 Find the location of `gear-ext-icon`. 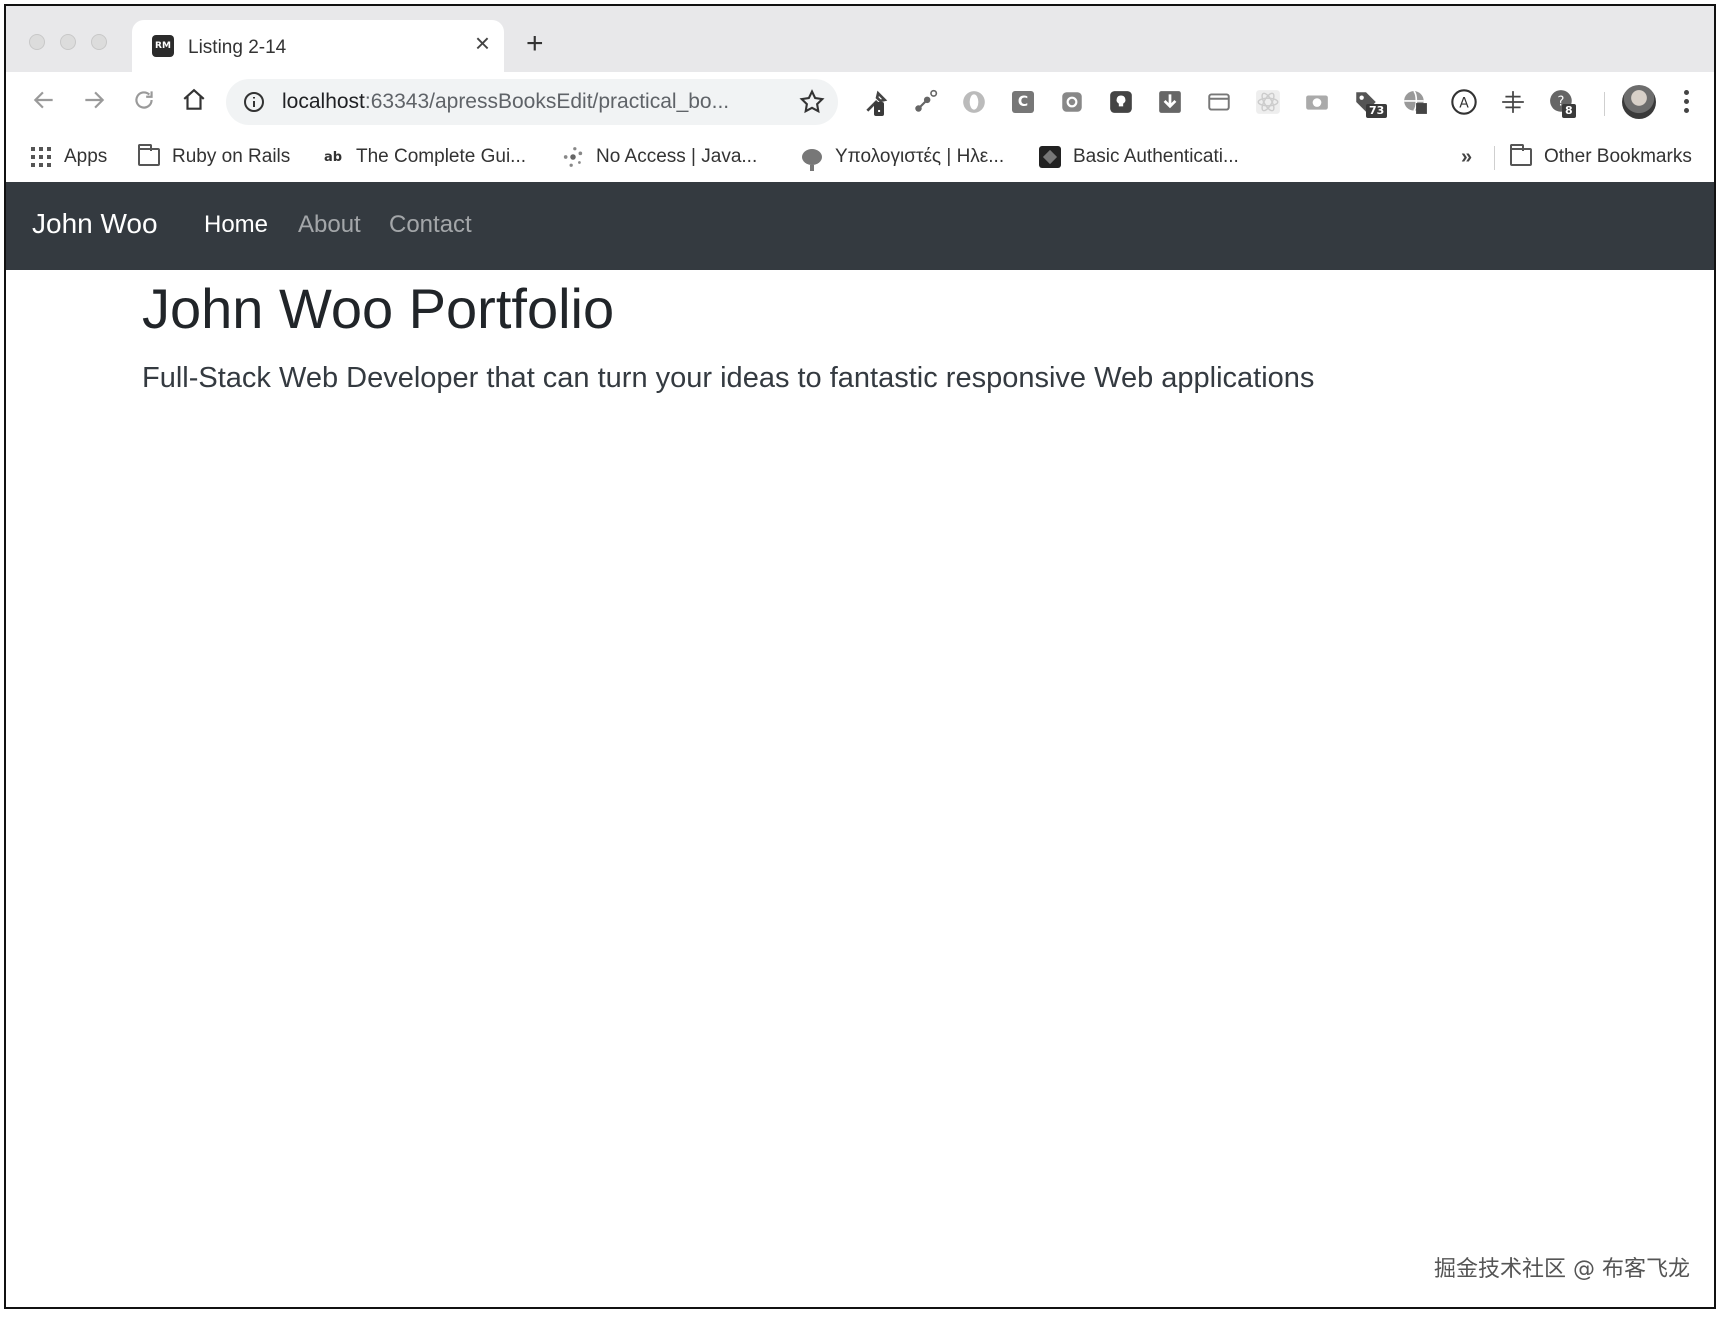

gear-ext-icon is located at coordinates (1072, 102).